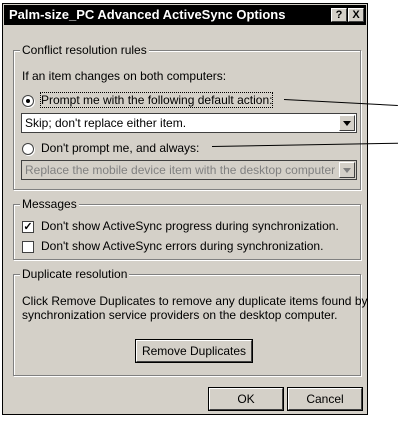 The image size is (398, 422). What do you see at coordinates (28, 149) in the screenshot?
I see `noprompt-radio` at bounding box center [28, 149].